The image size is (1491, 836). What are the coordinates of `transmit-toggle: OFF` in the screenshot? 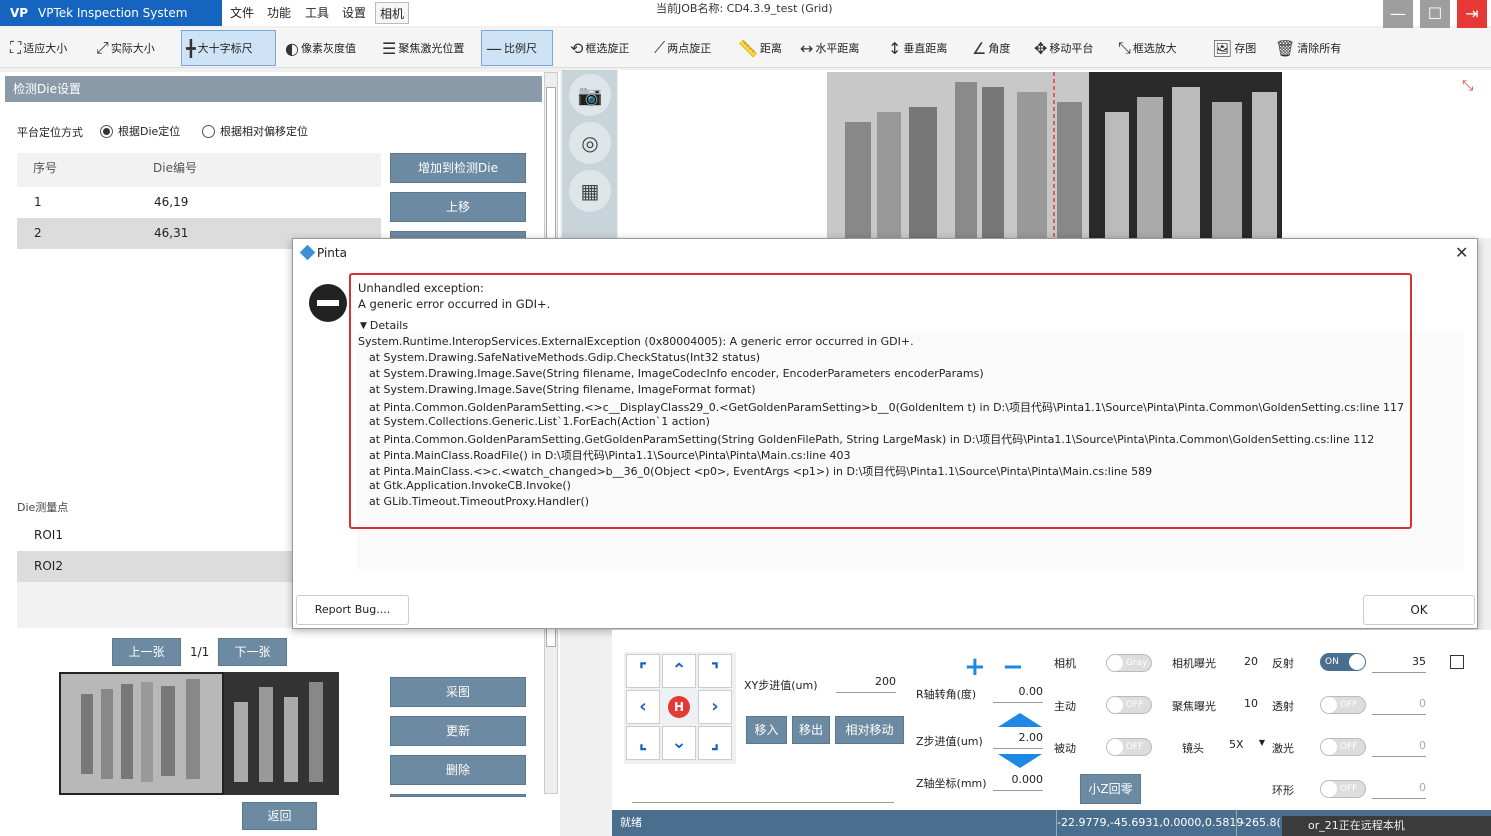 It's located at (1343, 705).